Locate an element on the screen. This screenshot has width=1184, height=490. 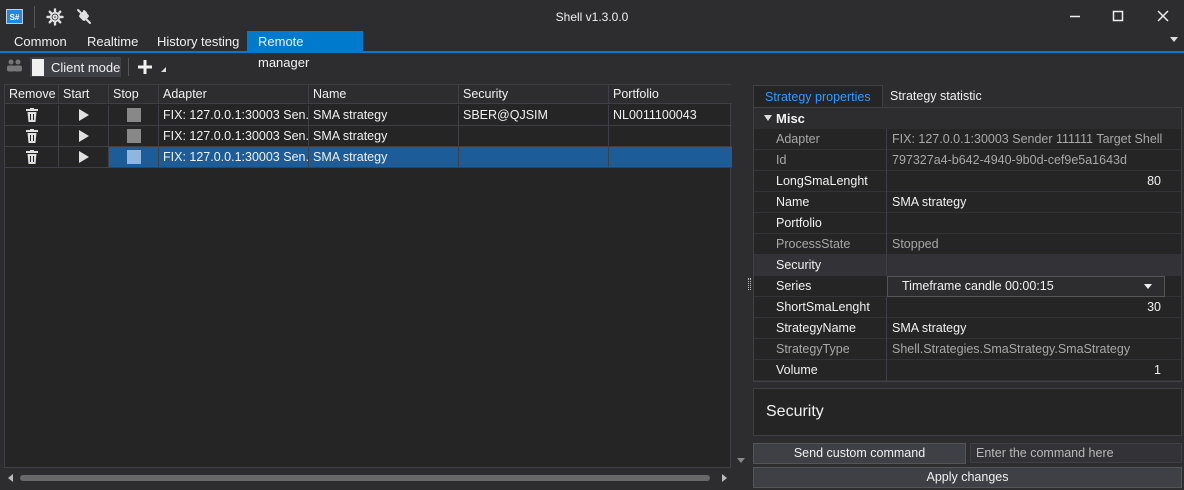
cell-security: SBER@QJSIM is located at coordinates (534, 115).